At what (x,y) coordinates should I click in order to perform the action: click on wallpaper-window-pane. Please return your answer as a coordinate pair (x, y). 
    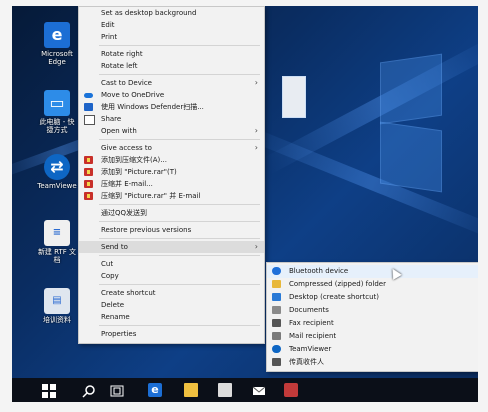
    Looking at the image, I should click on (294, 97).